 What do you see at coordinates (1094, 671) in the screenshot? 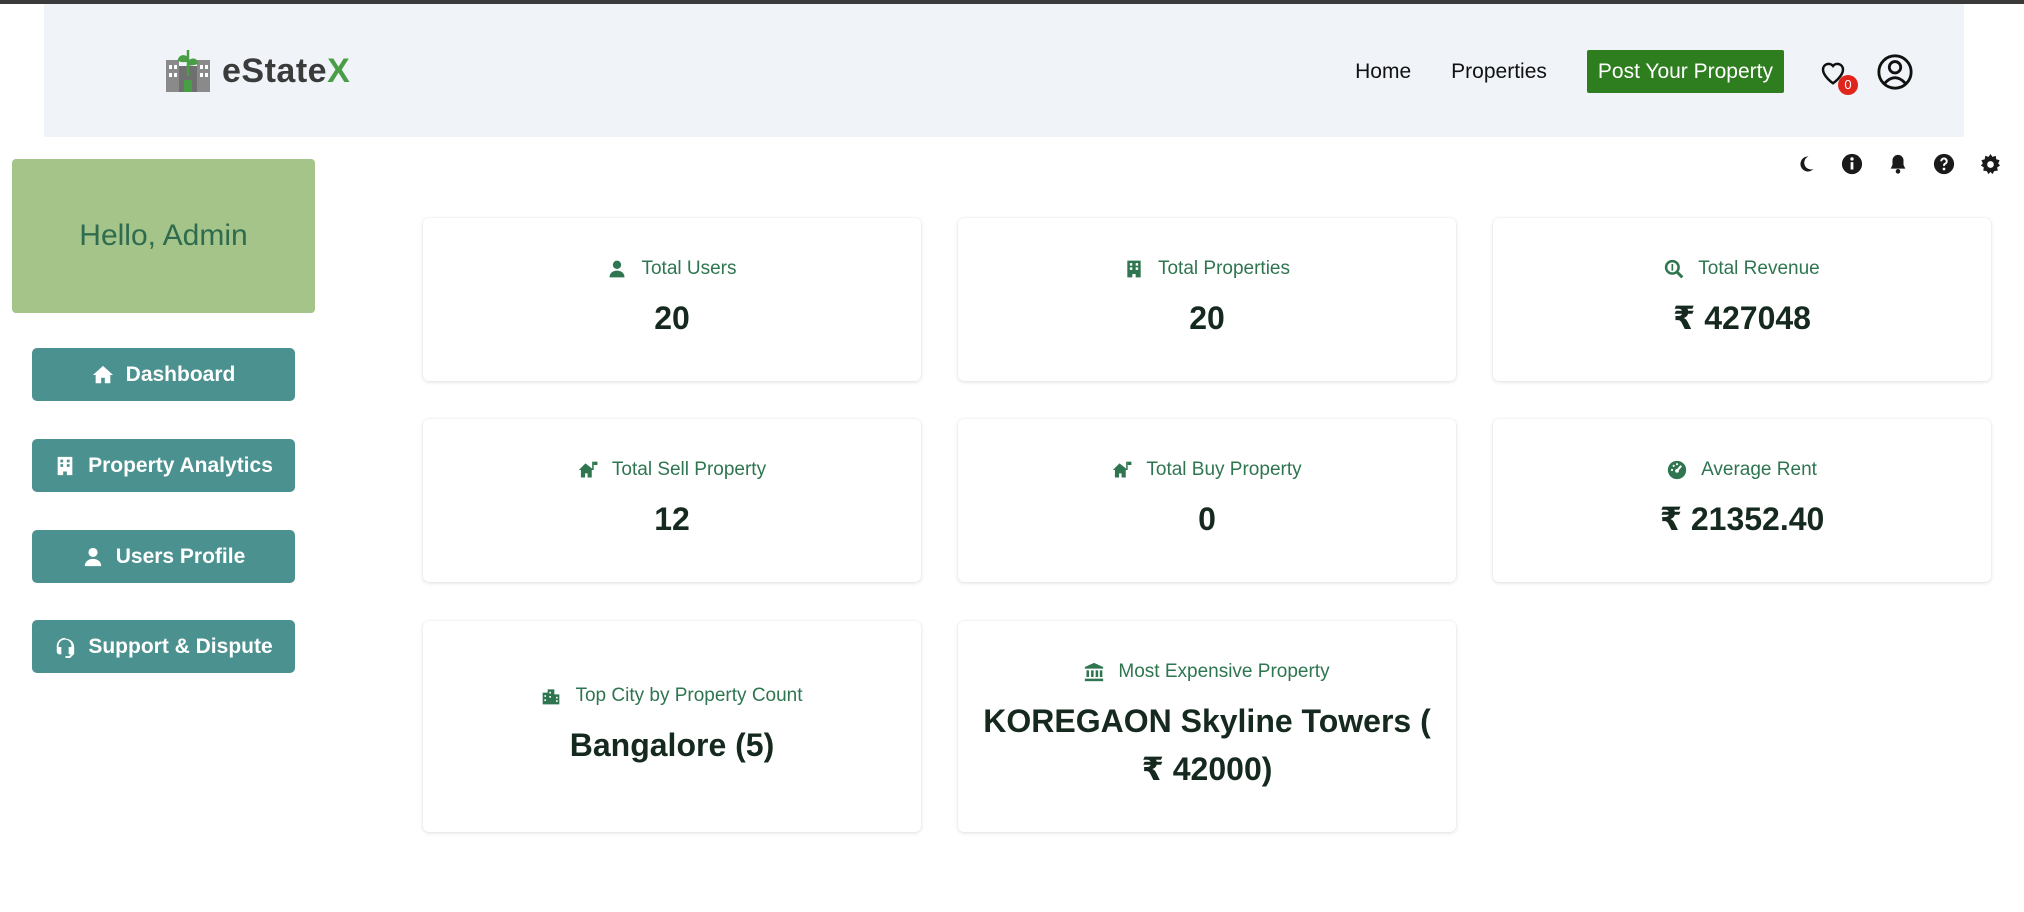
I see `bank-icon` at bounding box center [1094, 671].